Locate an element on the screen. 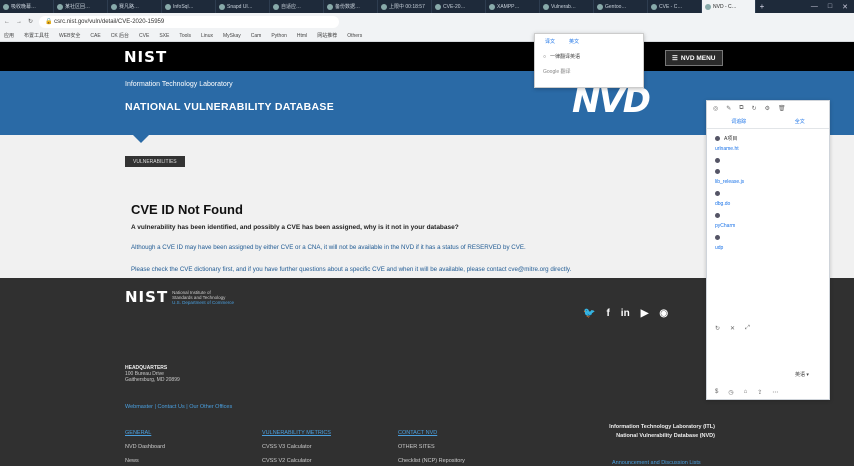  pin-icon: ◎ is located at coordinates (715, 108).